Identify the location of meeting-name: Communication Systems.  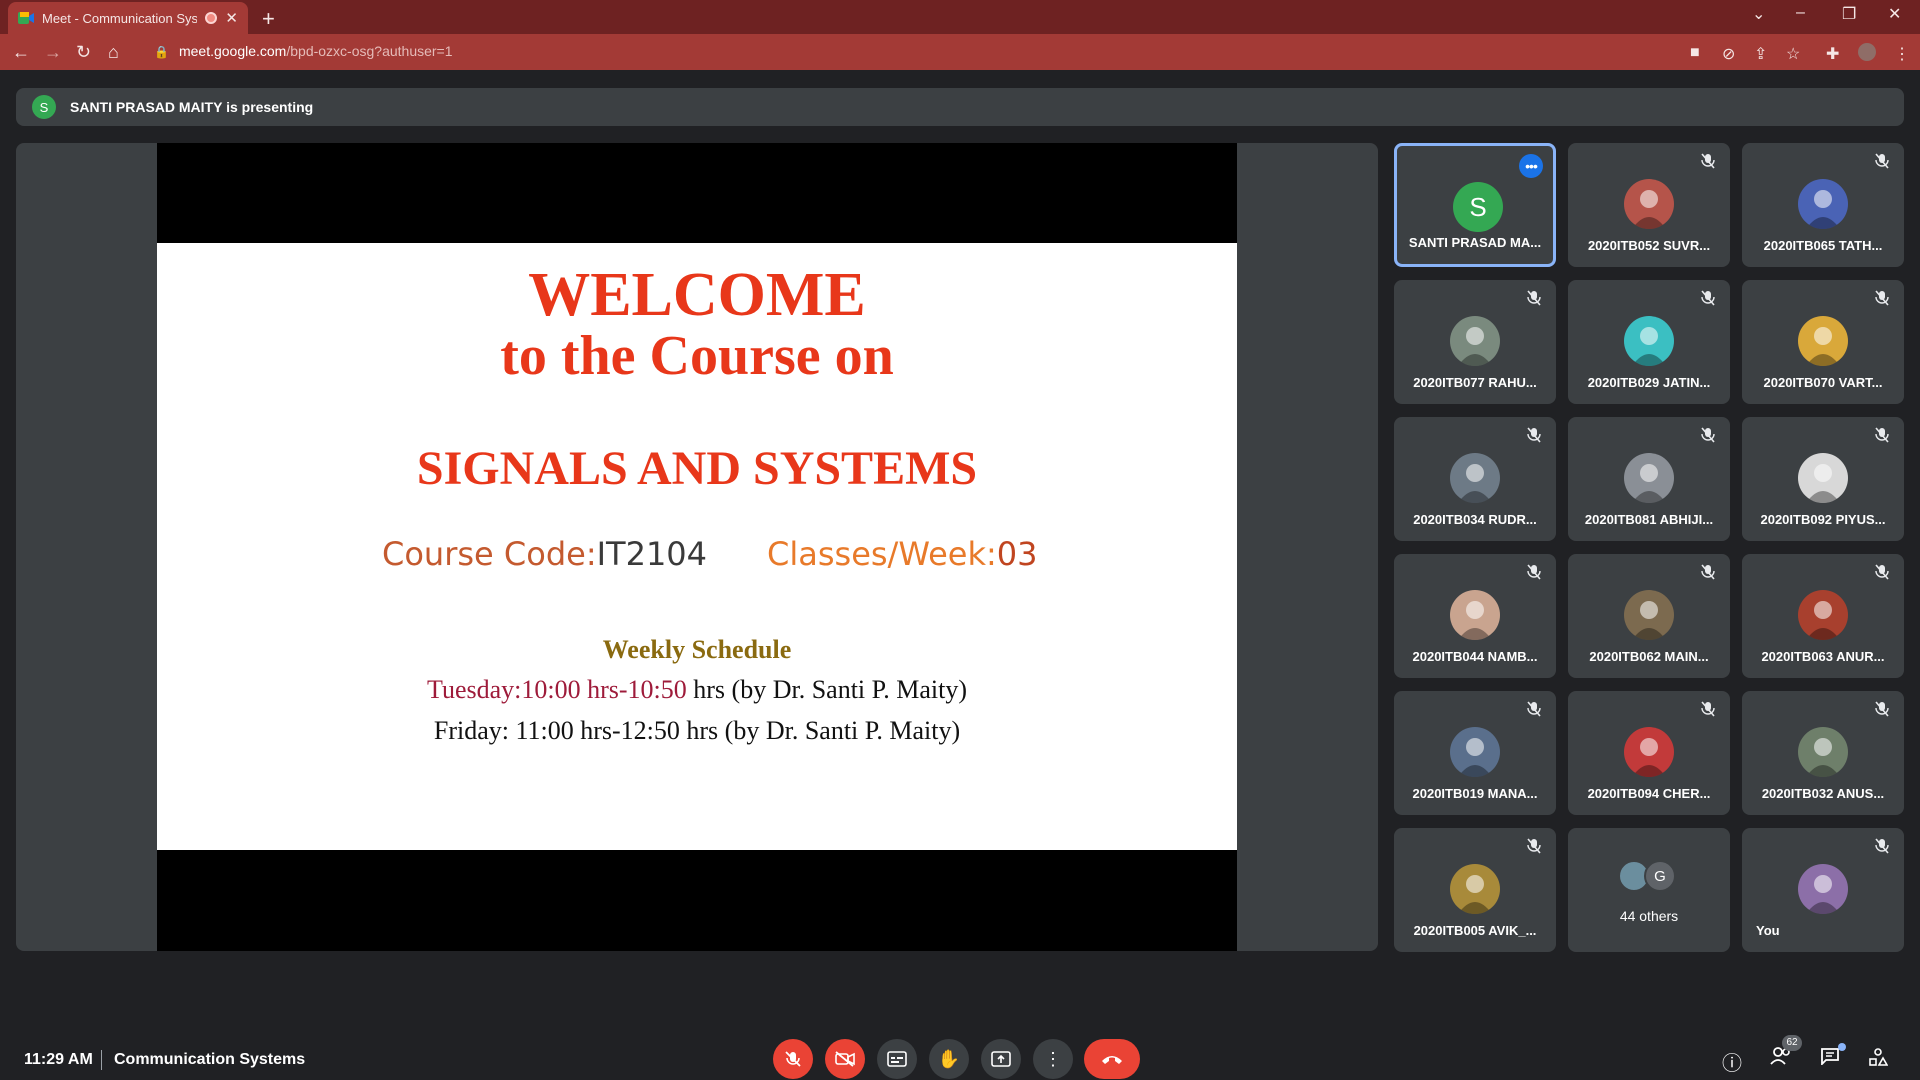
(210, 1059).